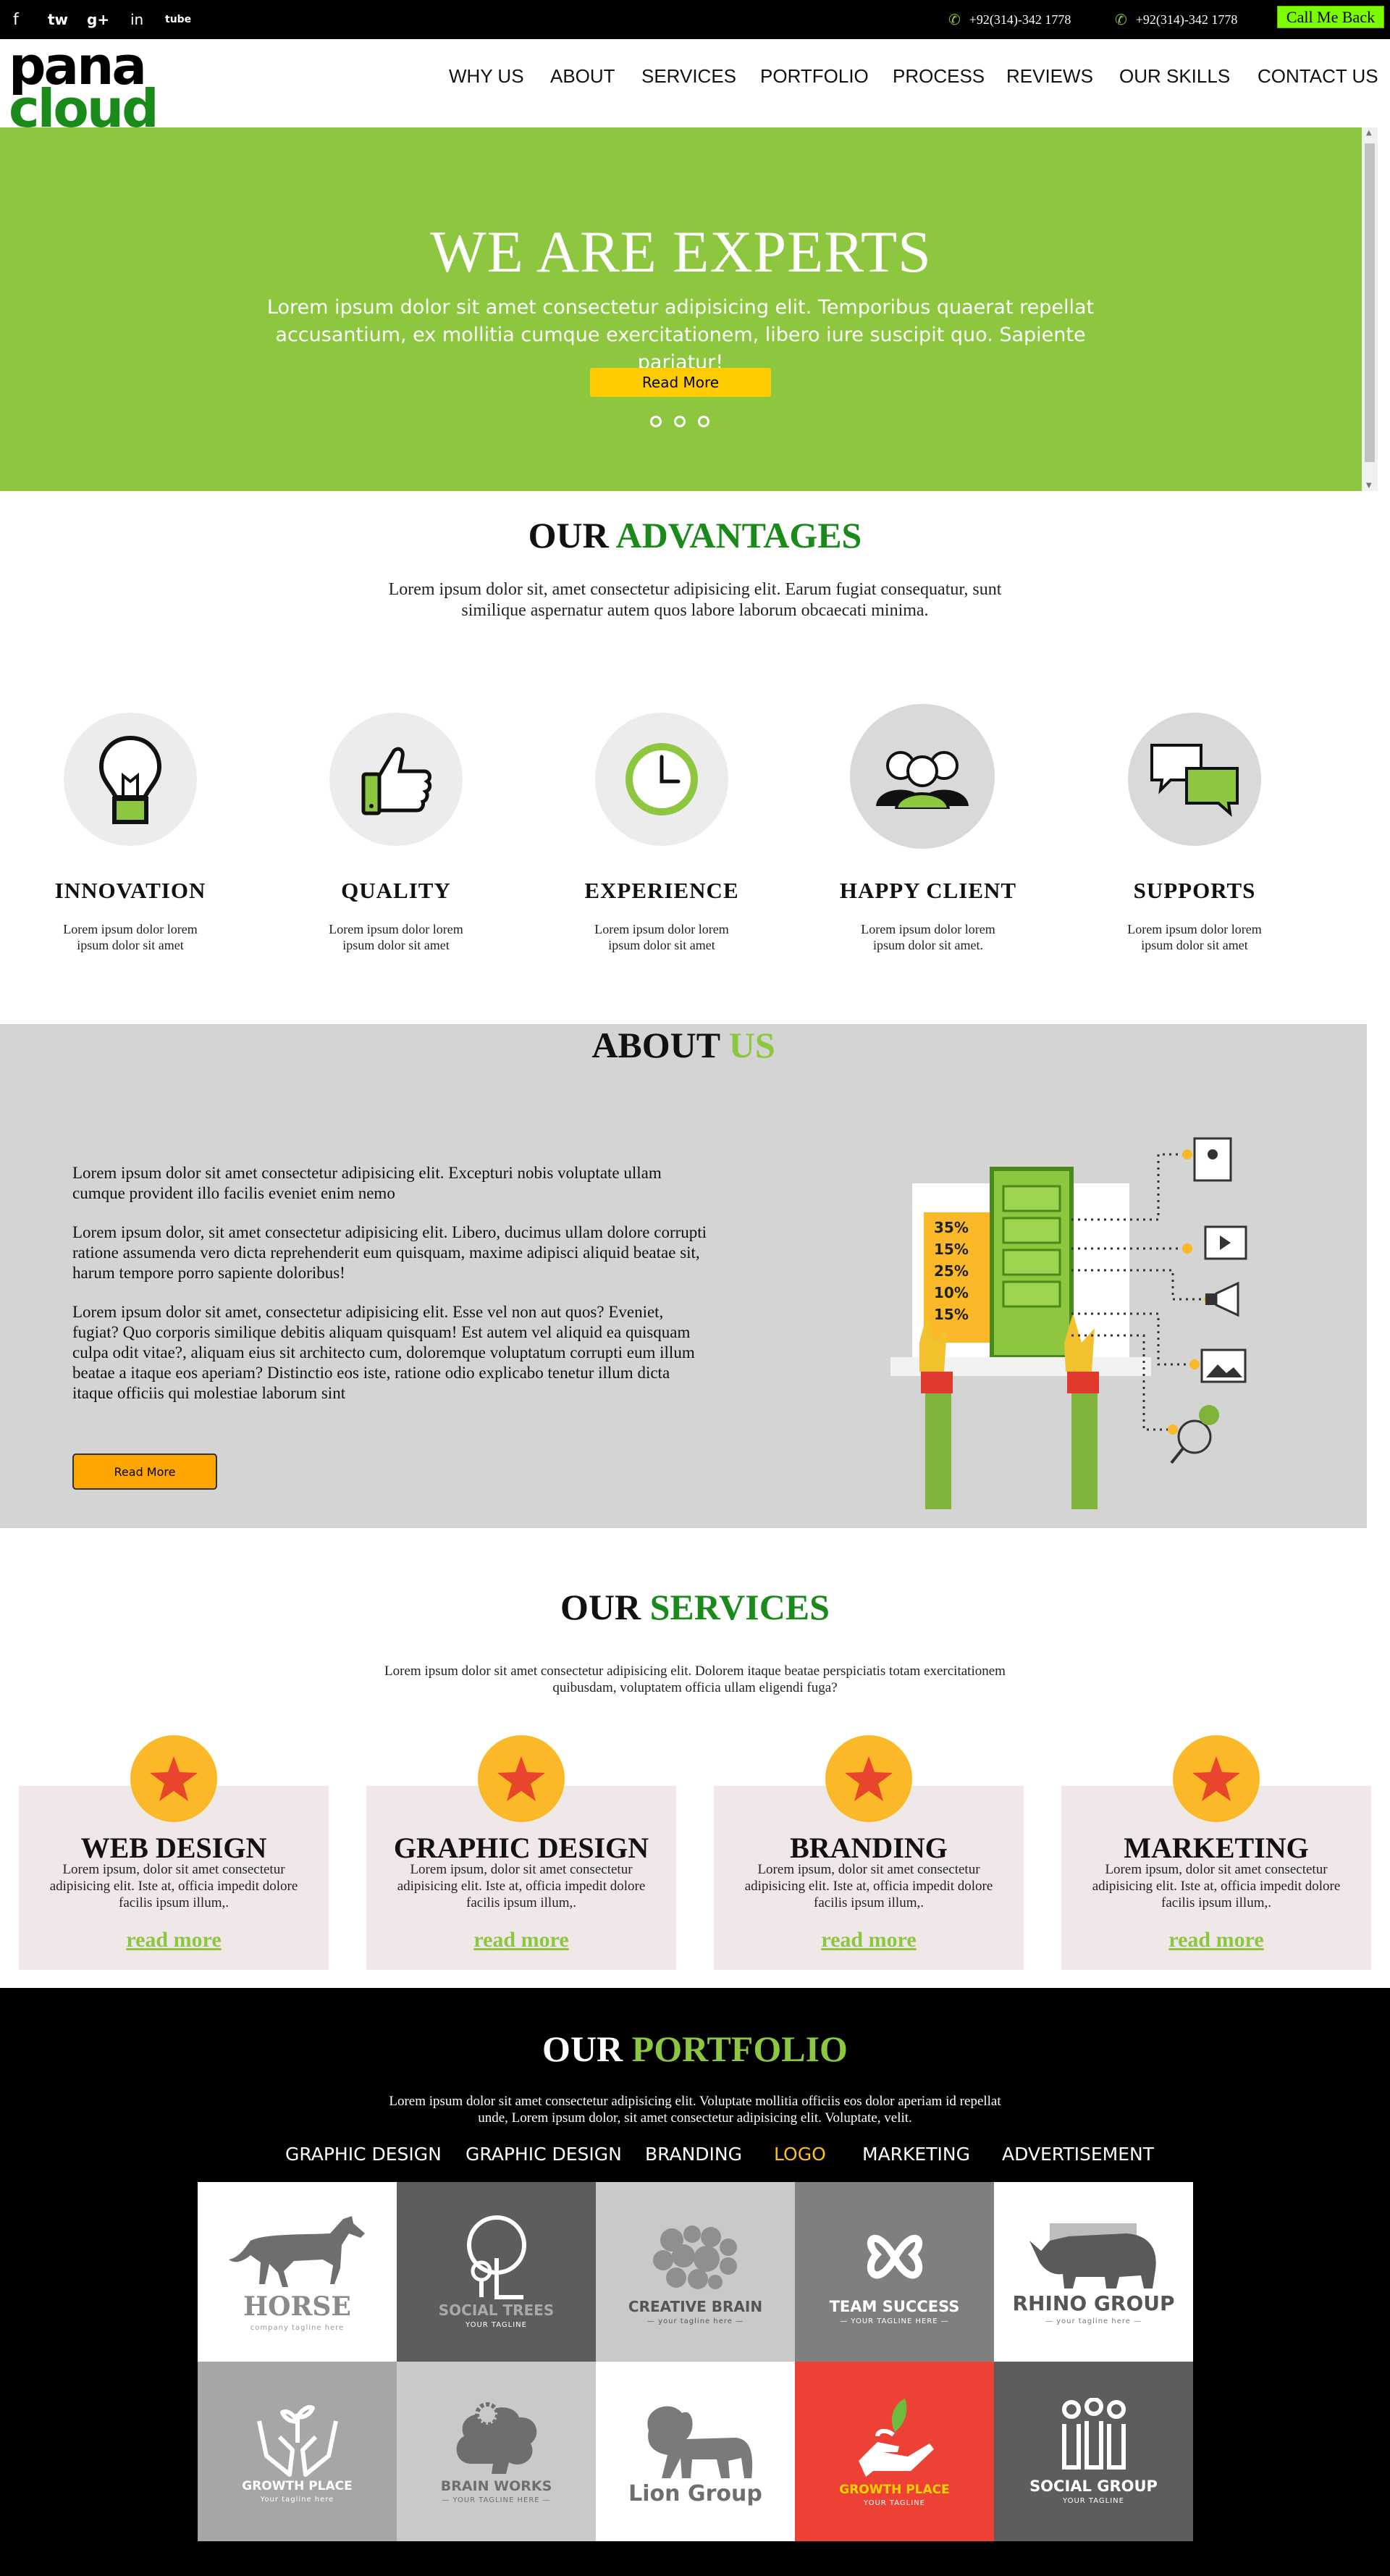  I want to click on portfolio-tile: SOCIAL GROUP YOUR TAGLINE, so click(1093, 2451).